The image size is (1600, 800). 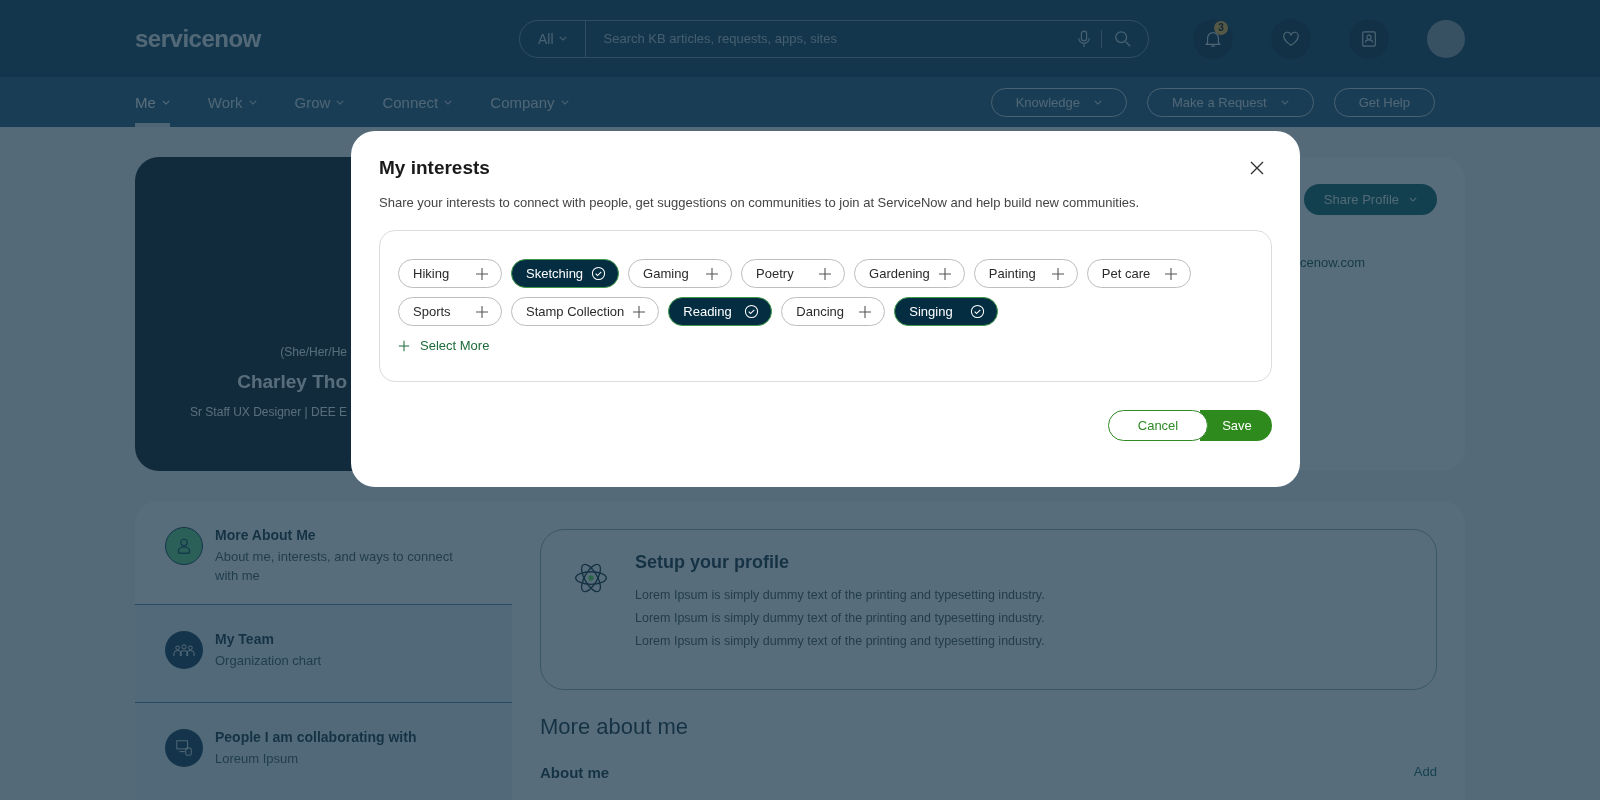 I want to click on section-title: My Team, so click(x=245, y=639).